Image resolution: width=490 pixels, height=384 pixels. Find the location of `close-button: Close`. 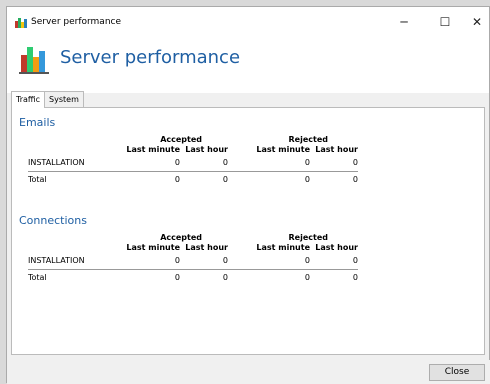

close-button: Close is located at coordinates (457, 372).